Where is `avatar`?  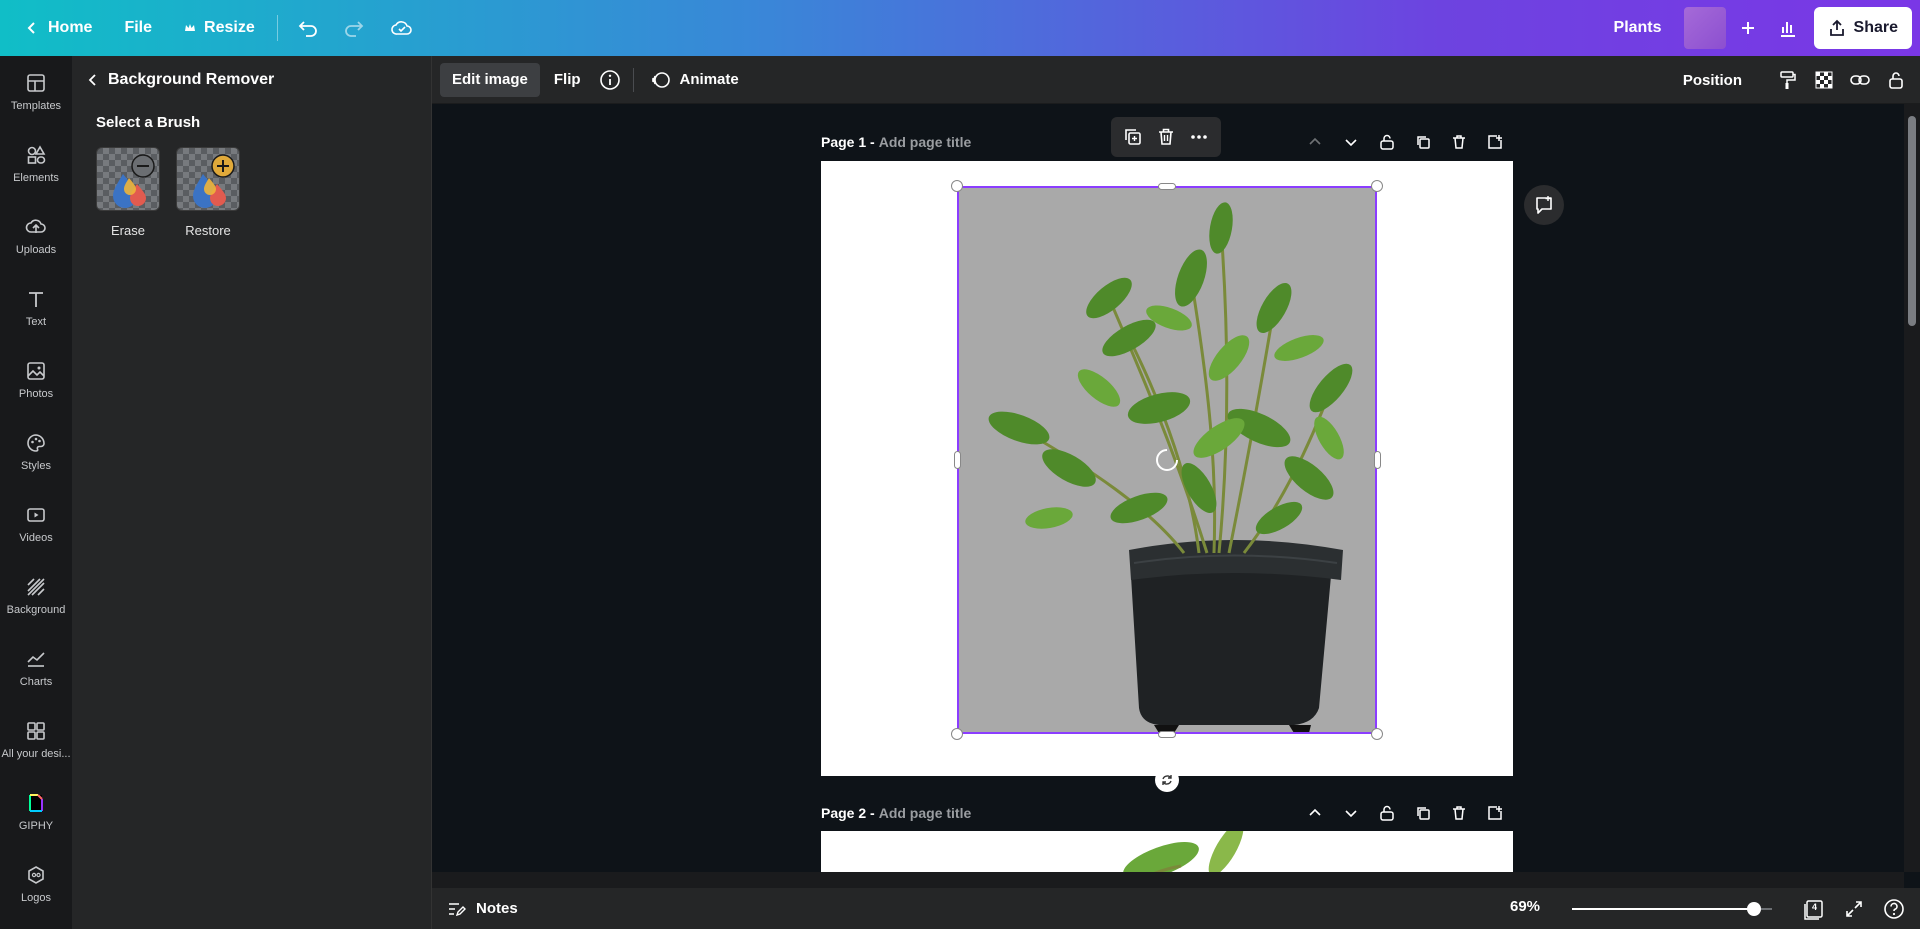 avatar is located at coordinates (1704, 28).